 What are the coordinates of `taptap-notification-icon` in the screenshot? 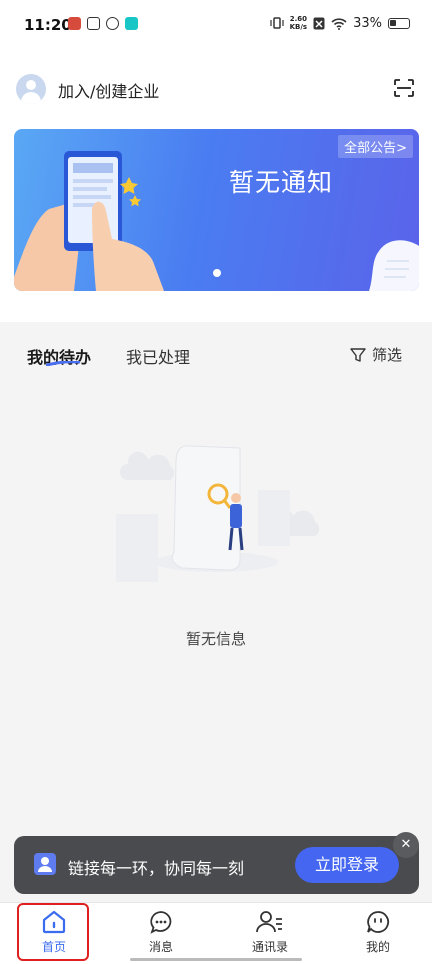 It's located at (131, 23).